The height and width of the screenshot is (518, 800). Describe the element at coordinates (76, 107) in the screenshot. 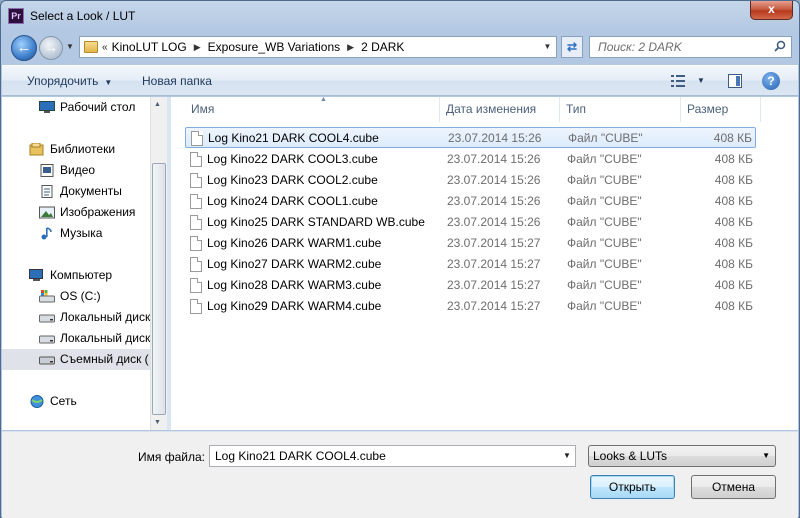

I see `nav-item-desktop: Рабочий стол` at that location.